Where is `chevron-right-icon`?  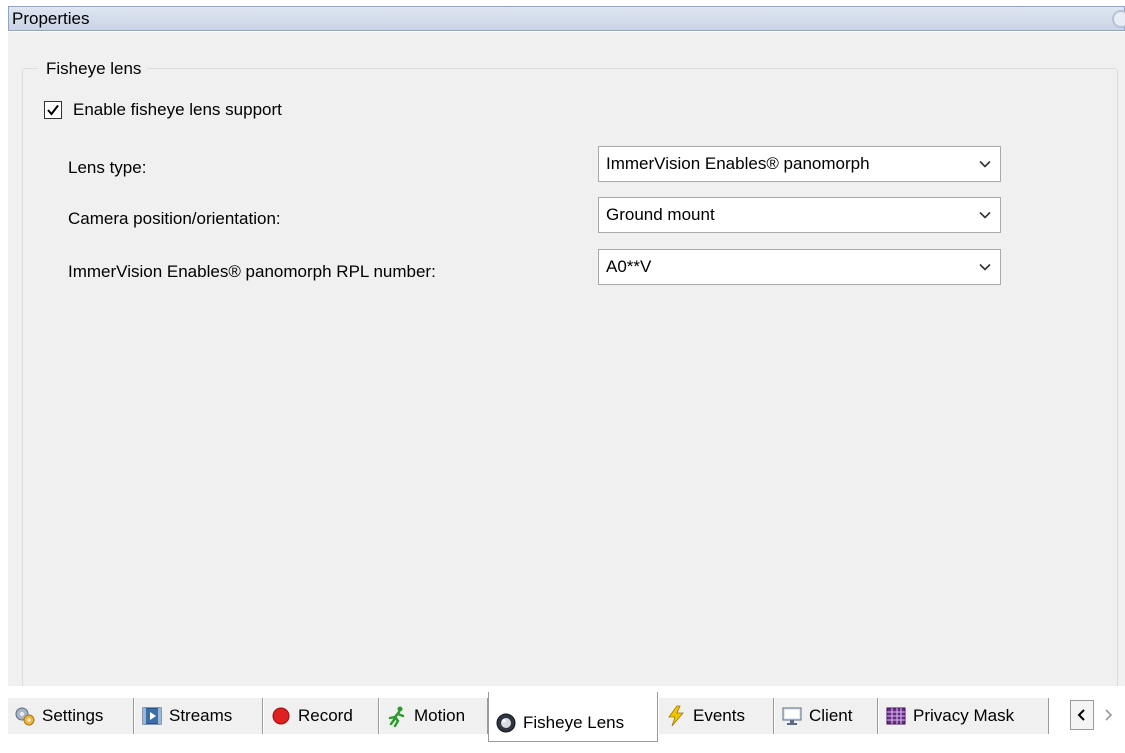
chevron-right-icon is located at coordinates (1109, 715).